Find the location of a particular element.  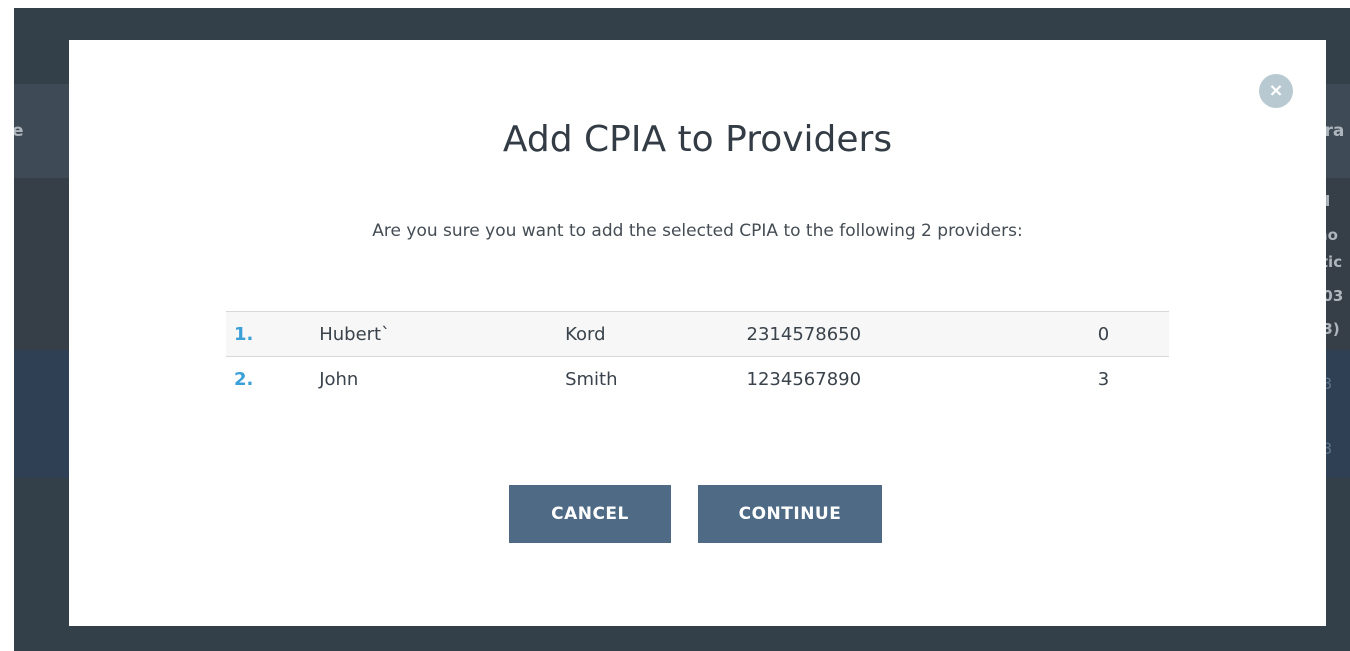

provider-first-name: Hubert` is located at coordinates (355, 334).